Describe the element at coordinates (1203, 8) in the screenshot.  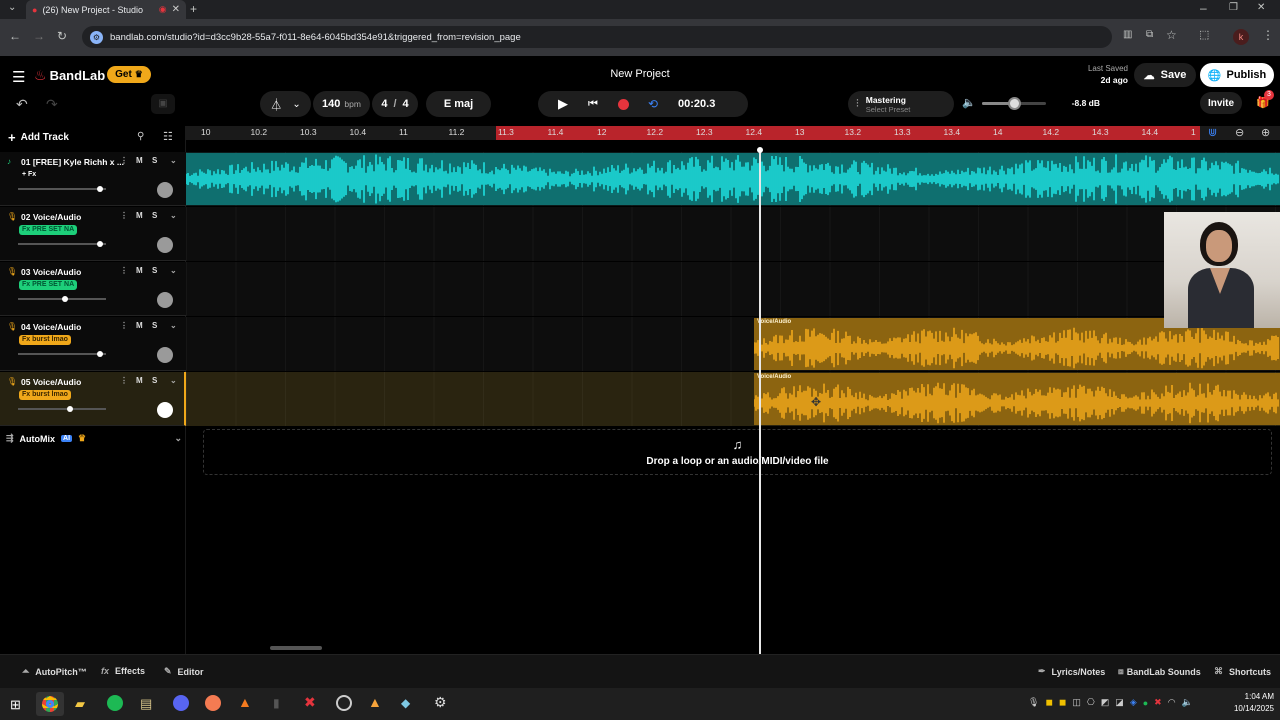
I see `minimize-icon: –` at that location.